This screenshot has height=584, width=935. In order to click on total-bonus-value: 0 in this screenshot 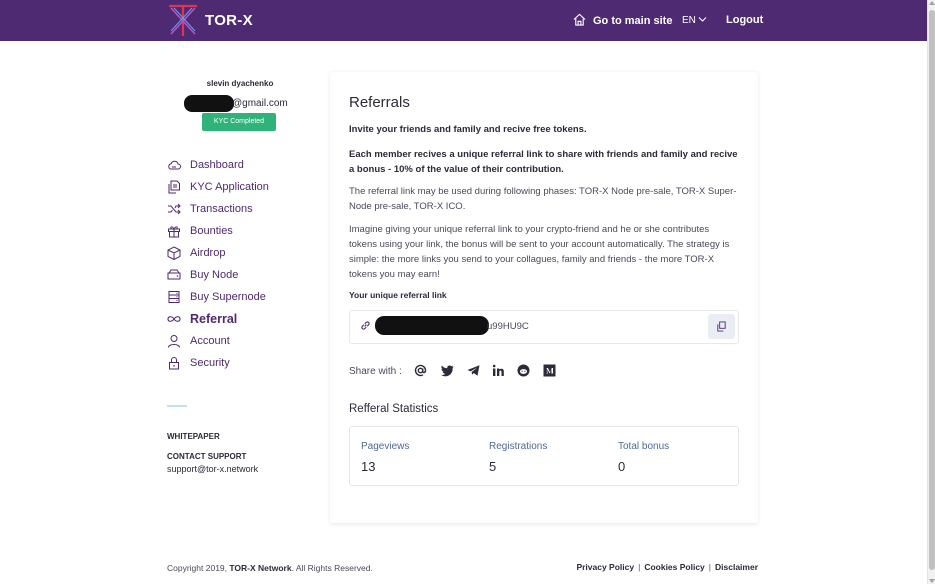, I will do `click(622, 466)`.